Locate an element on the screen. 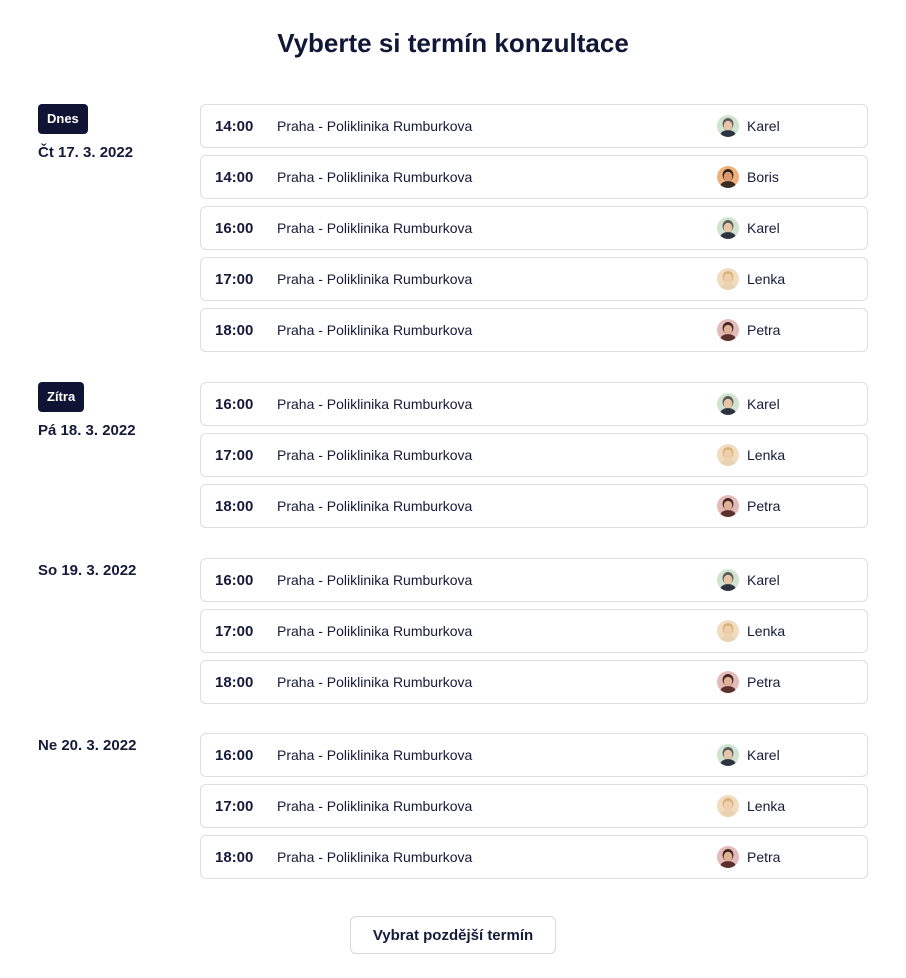  day-badge-today: Dnes is located at coordinates (63, 119).